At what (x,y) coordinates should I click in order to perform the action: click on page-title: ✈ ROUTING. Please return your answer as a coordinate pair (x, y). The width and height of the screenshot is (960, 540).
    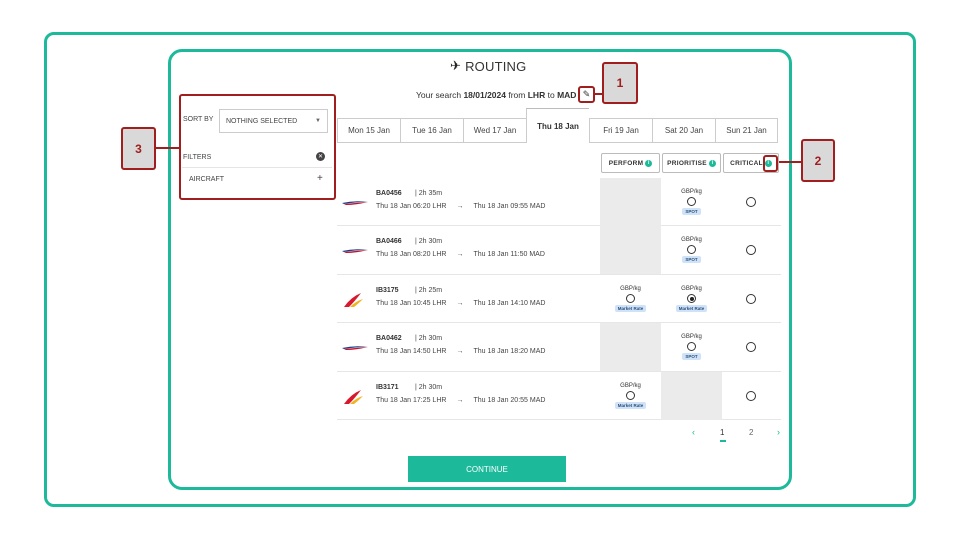
    Looking at the image, I should click on (488, 66).